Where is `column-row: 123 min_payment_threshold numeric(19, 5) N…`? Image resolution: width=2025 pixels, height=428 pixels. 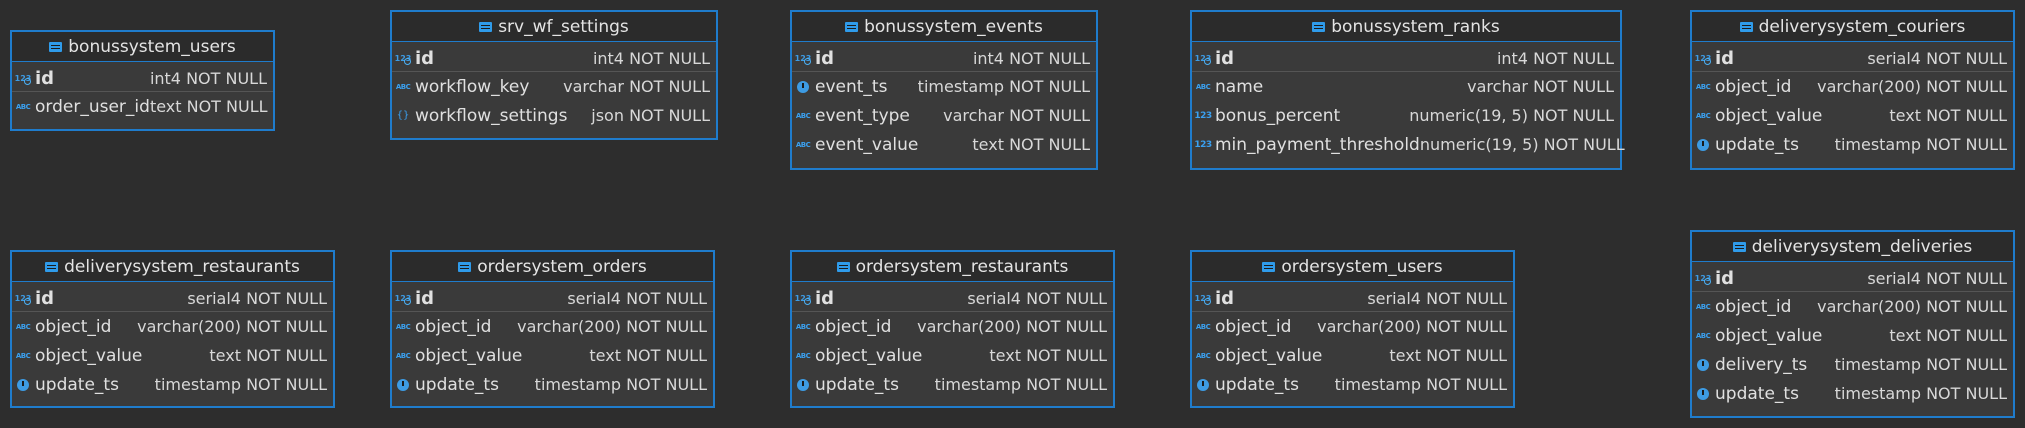 column-row: 123 min_payment_threshold numeric(19, 5) N… is located at coordinates (1408, 144).